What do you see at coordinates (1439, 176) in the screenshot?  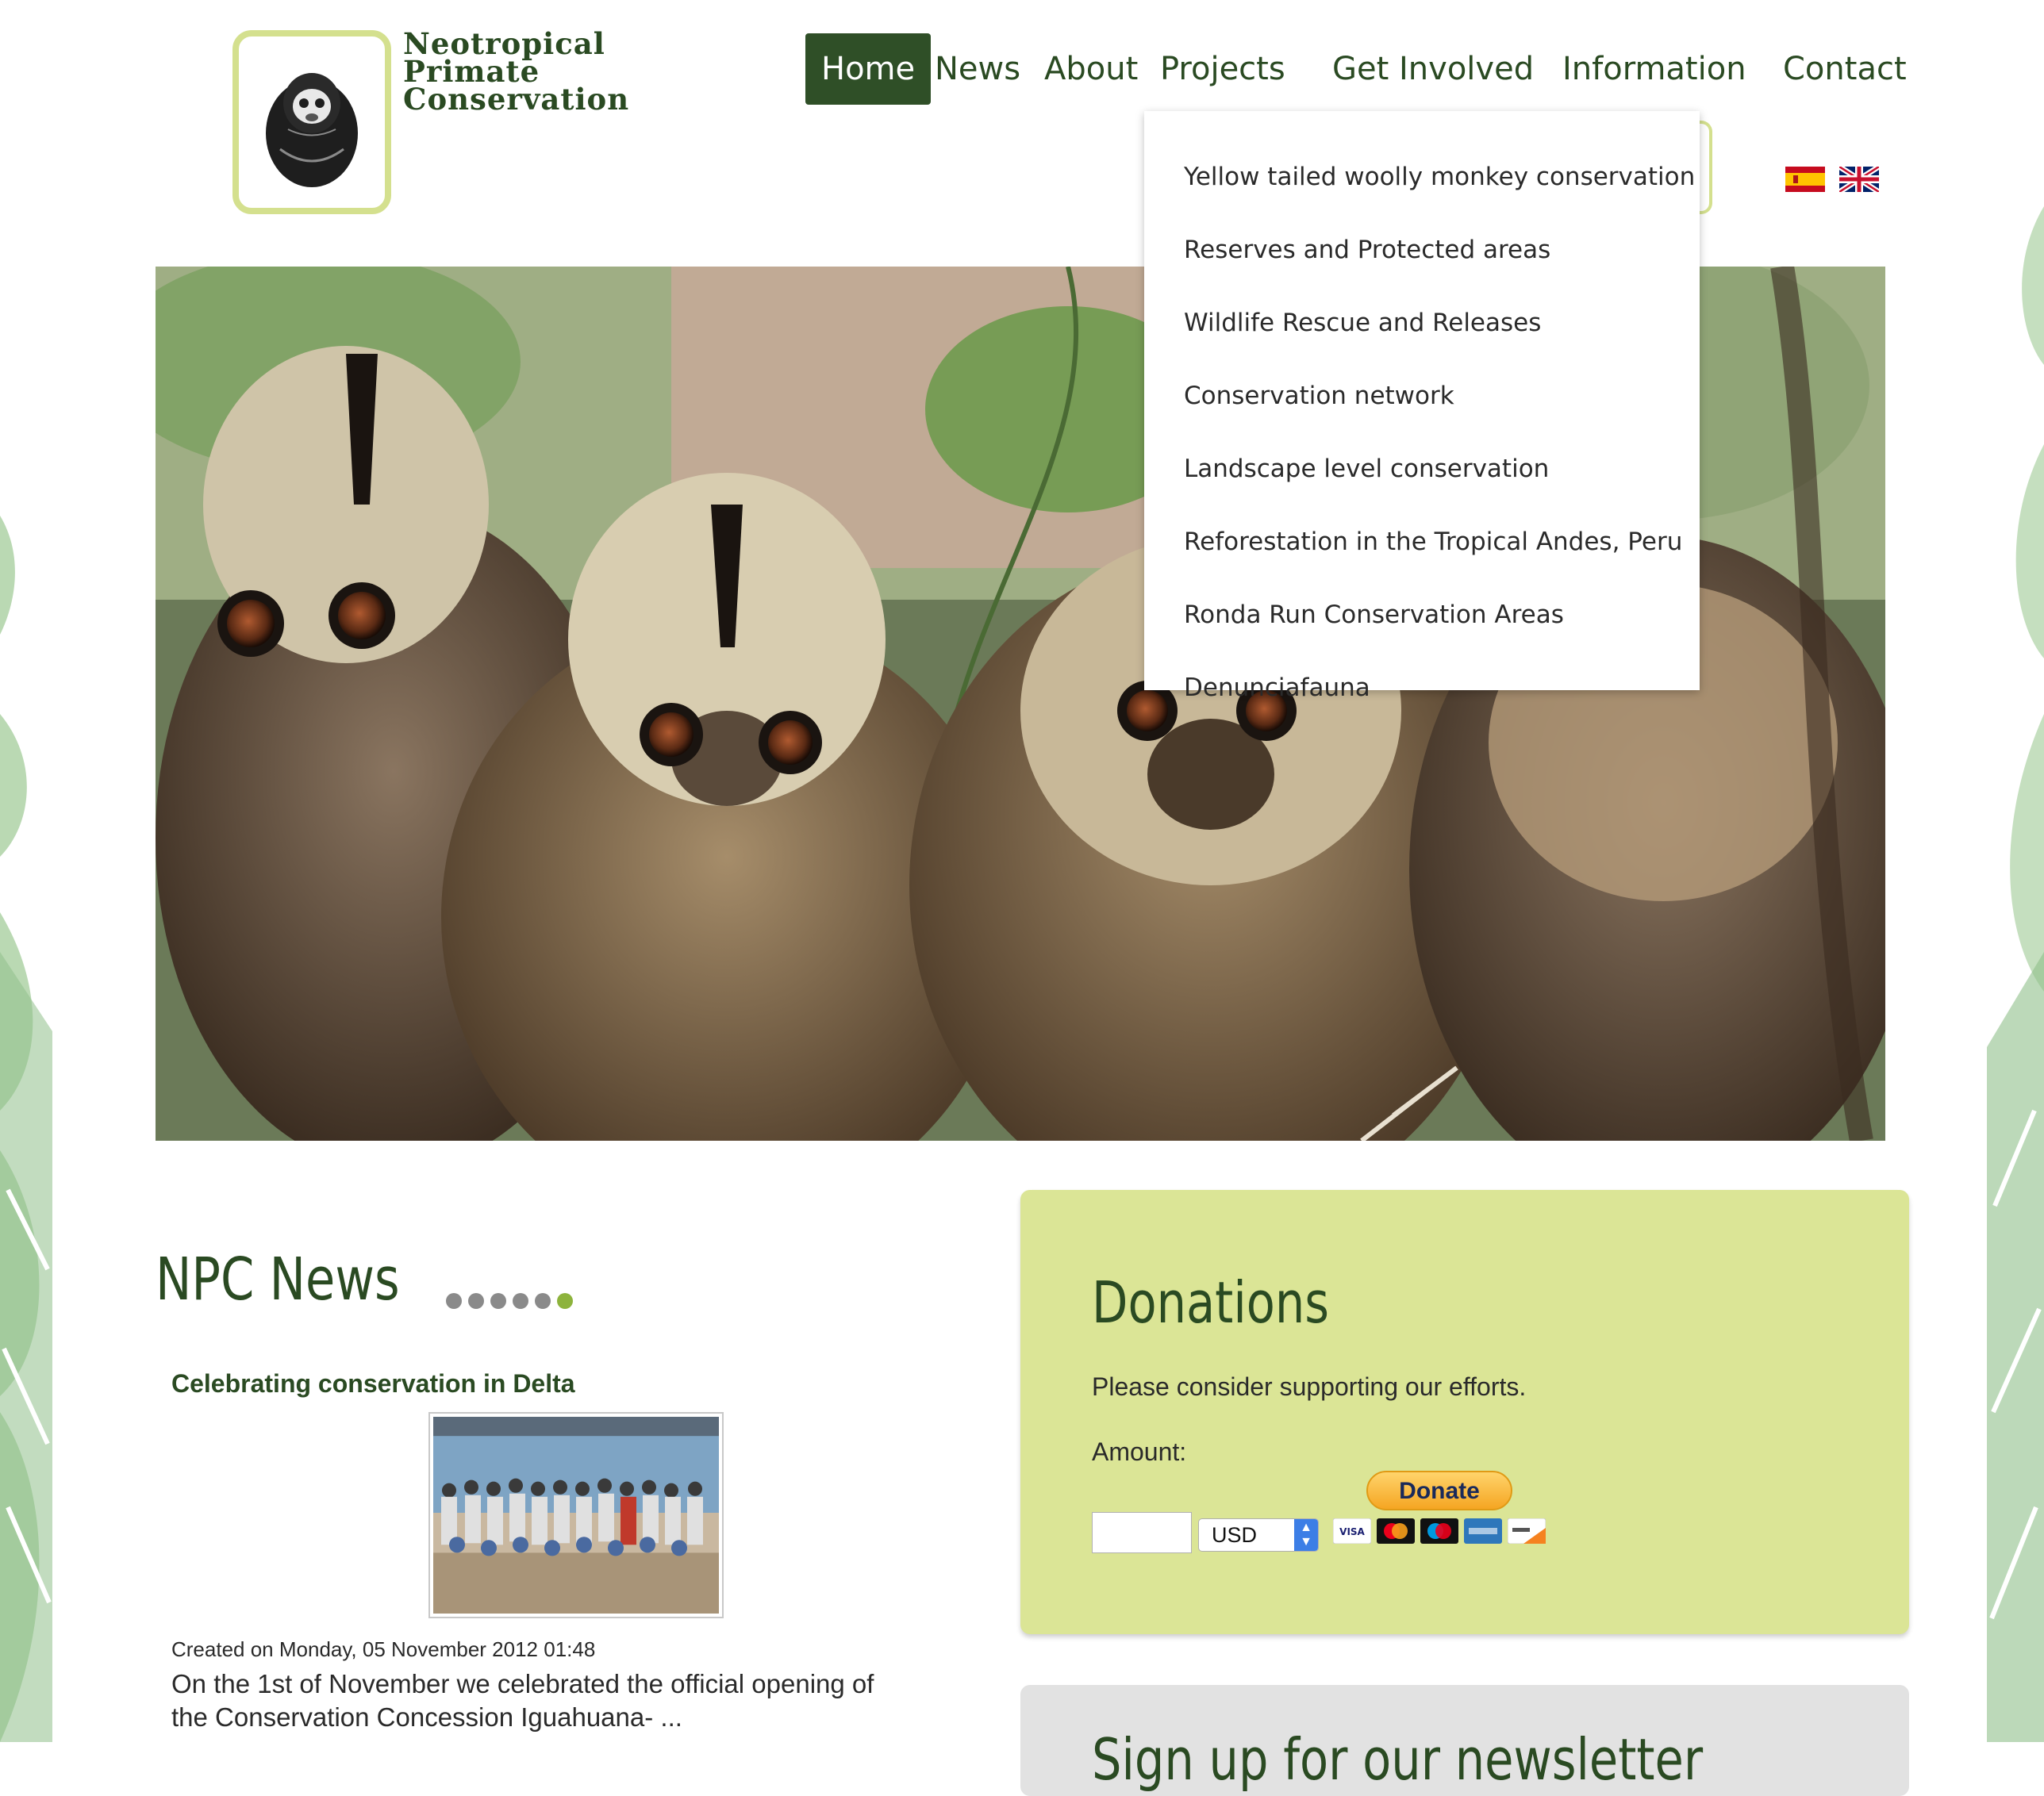 I see `menu-item-woolly-monkey: Yellow tailed woolly monkey conservation` at bounding box center [1439, 176].